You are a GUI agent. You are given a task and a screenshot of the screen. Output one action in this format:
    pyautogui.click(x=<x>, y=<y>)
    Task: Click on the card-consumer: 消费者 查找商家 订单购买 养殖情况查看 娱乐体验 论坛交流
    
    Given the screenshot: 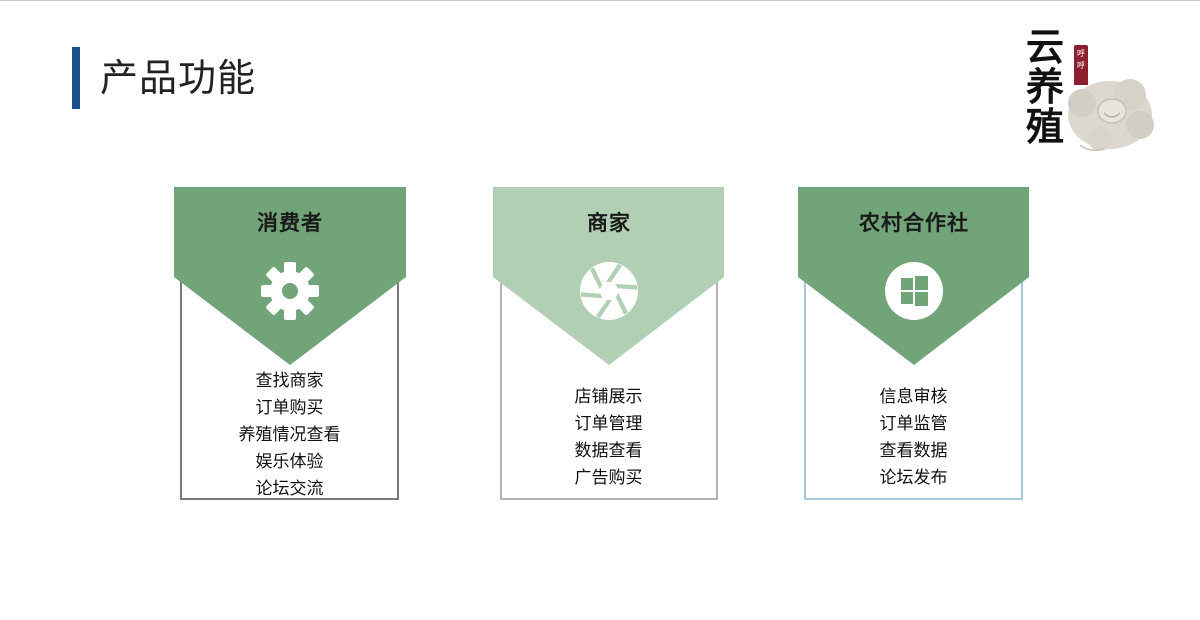 What is the action you would take?
    pyautogui.click(x=290, y=344)
    